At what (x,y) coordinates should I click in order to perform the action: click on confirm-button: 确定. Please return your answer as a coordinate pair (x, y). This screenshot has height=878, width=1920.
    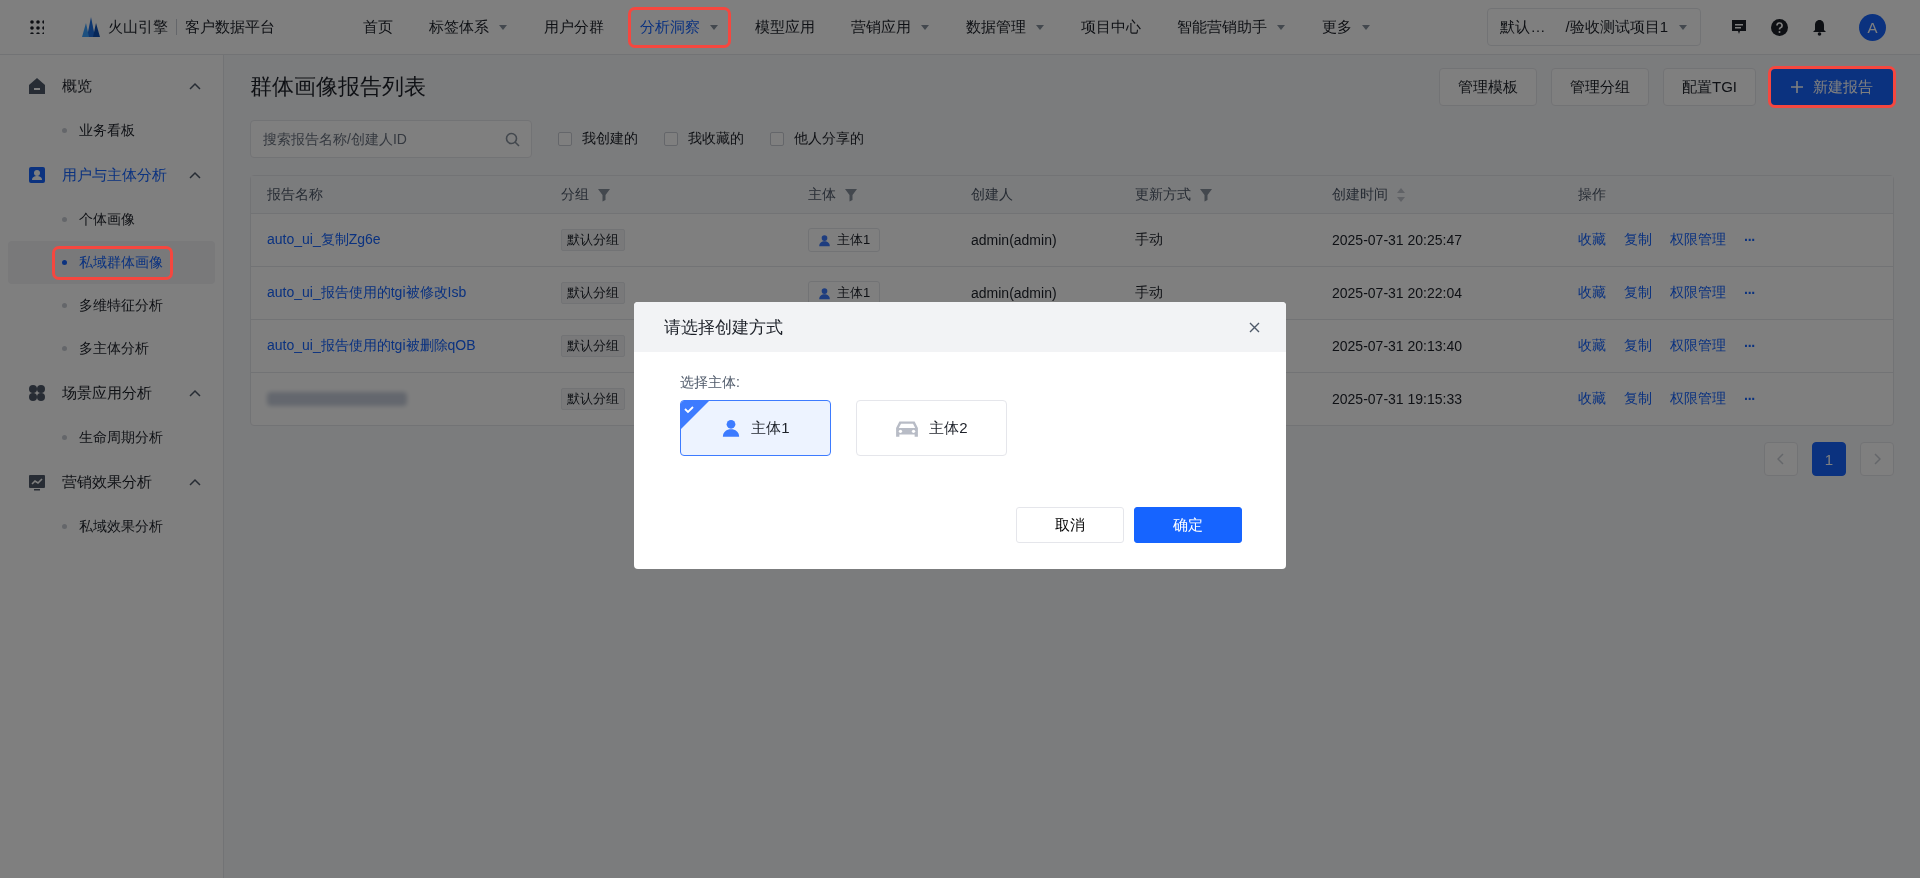
    Looking at the image, I should click on (1188, 525).